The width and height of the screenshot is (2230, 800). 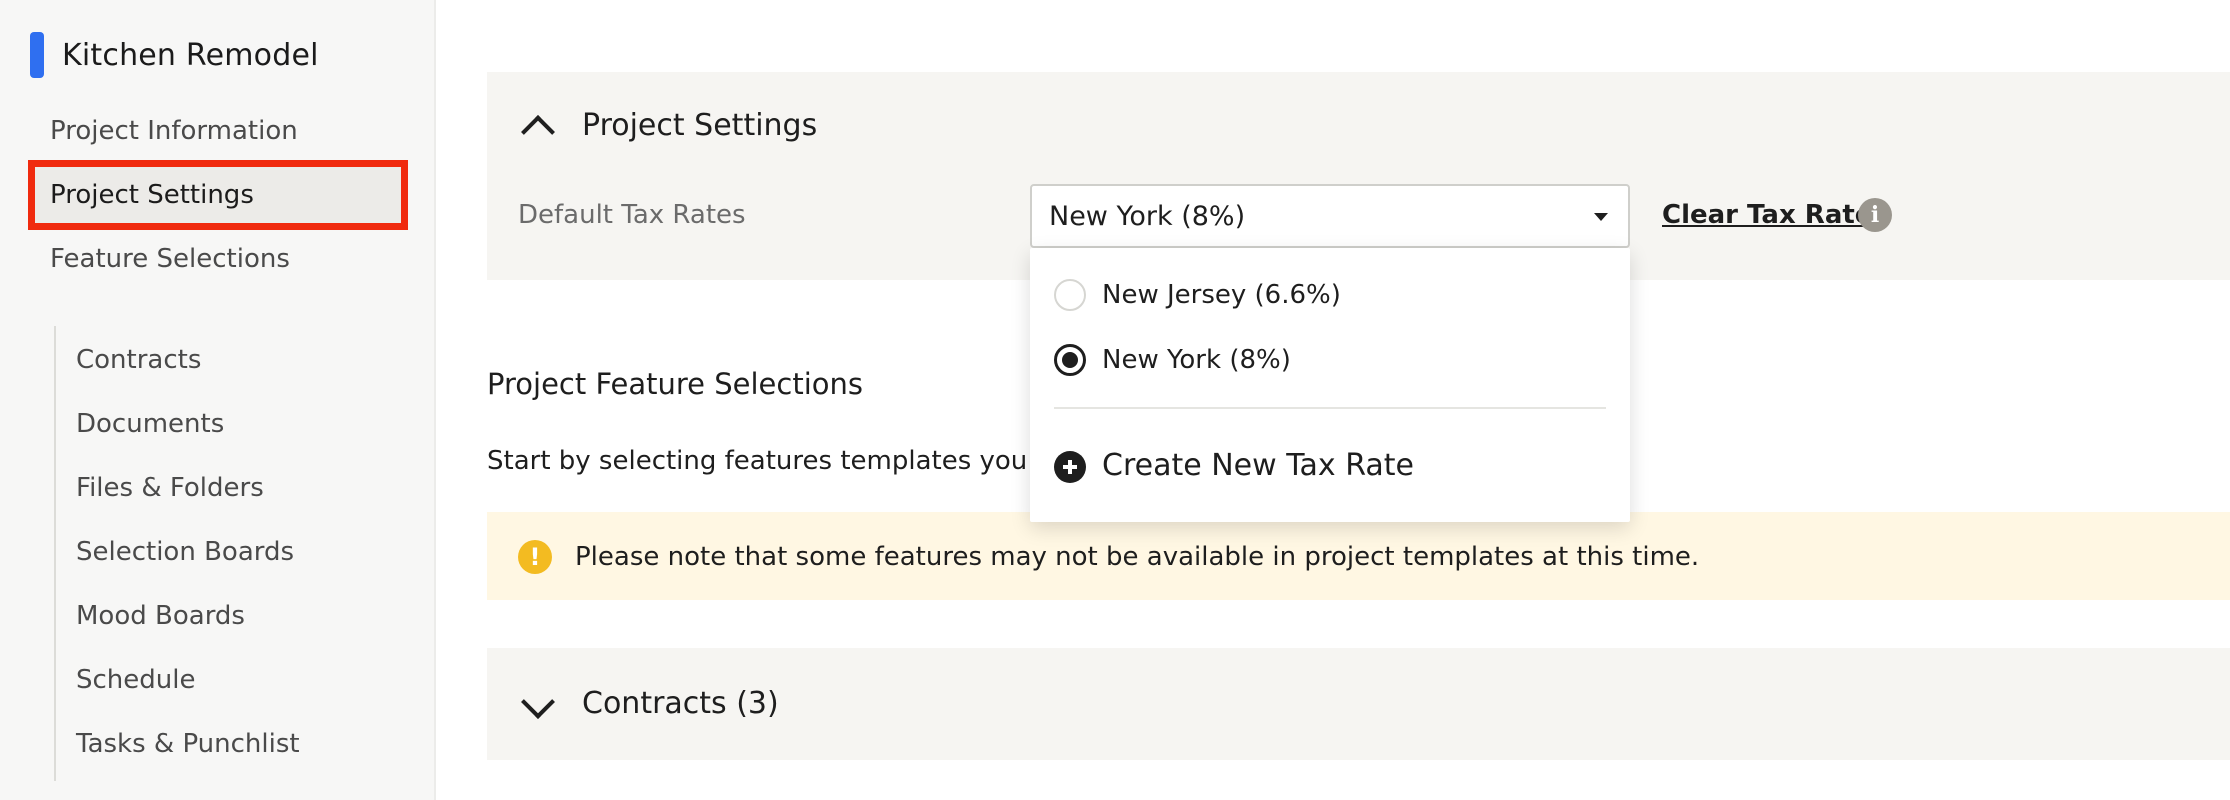 What do you see at coordinates (1196, 360) in the screenshot?
I see `tax-option-label: New York (8%)` at bounding box center [1196, 360].